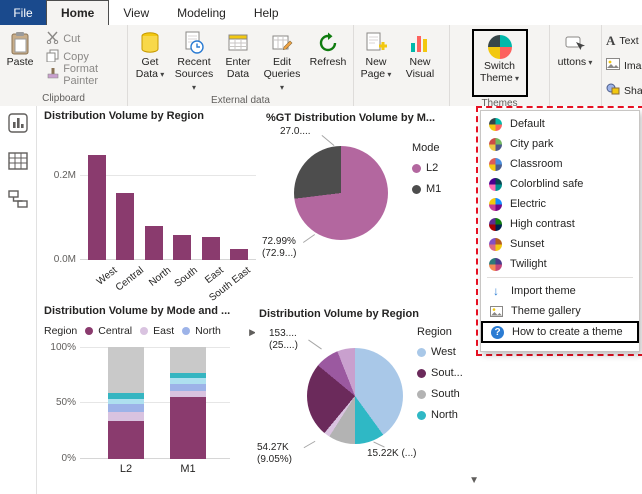 The height and width of the screenshot is (494, 642). What do you see at coordinates (153, 243) in the screenshot?
I see `bar-north` at bounding box center [153, 243].